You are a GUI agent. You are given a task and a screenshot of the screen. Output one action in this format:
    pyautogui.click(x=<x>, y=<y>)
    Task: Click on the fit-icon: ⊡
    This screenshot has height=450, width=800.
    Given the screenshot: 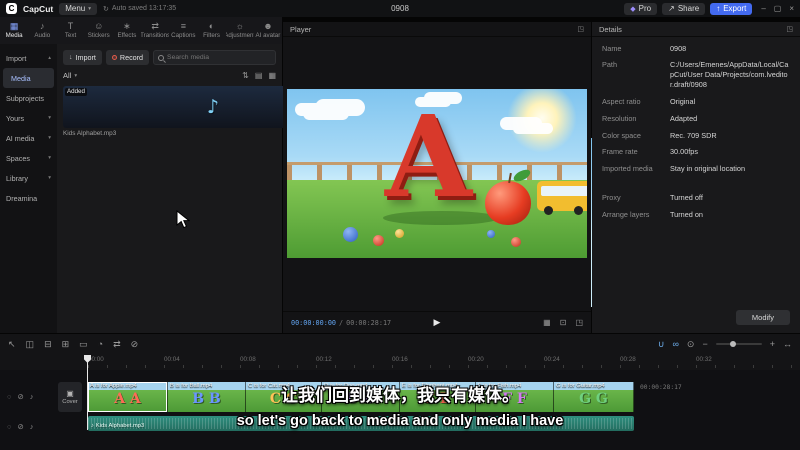 What is the action you would take?
    pyautogui.click(x=563, y=322)
    